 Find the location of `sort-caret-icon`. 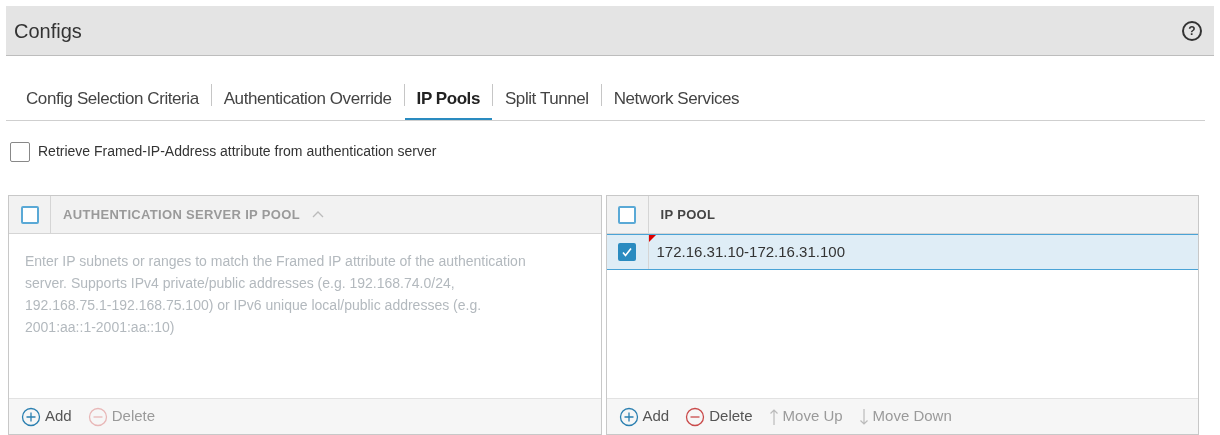

sort-caret-icon is located at coordinates (317, 214).